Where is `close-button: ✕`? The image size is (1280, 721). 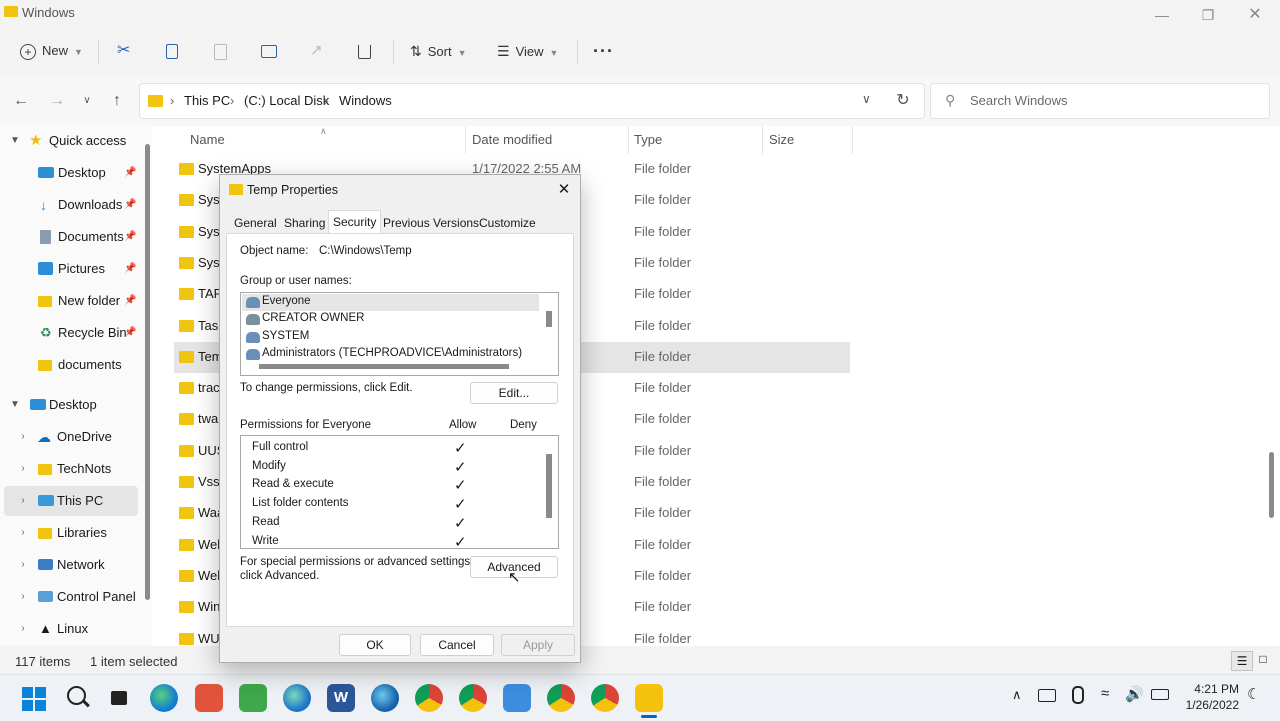 close-button: ✕ is located at coordinates (1255, 15).